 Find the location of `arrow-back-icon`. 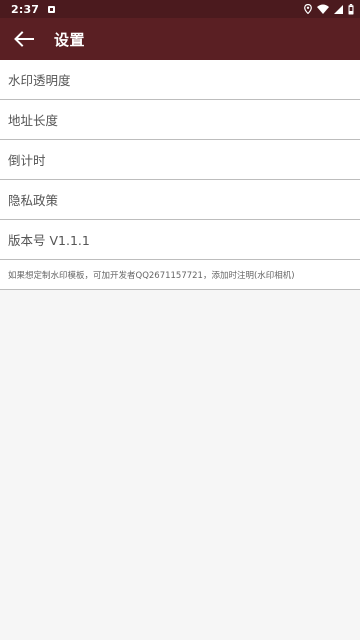

arrow-back-icon is located at coordinates (24, 39).